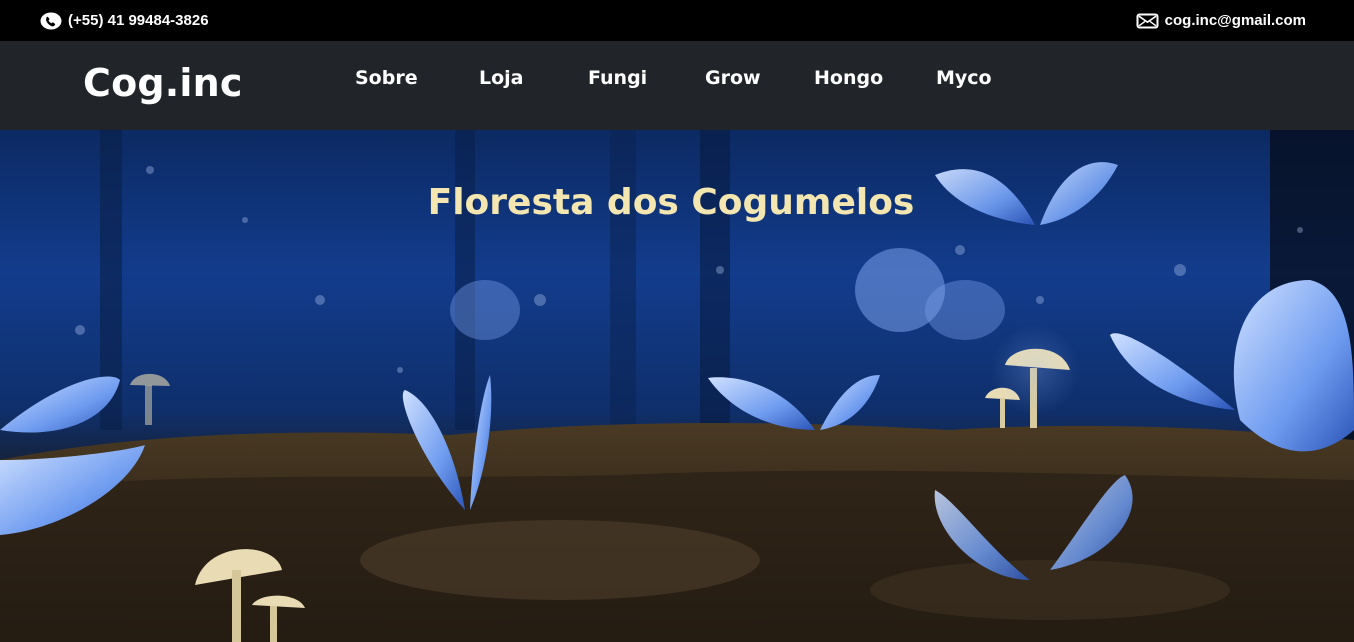  I want to click on phone-contact: (+55) 41 99484-3826, so click(124, 21).